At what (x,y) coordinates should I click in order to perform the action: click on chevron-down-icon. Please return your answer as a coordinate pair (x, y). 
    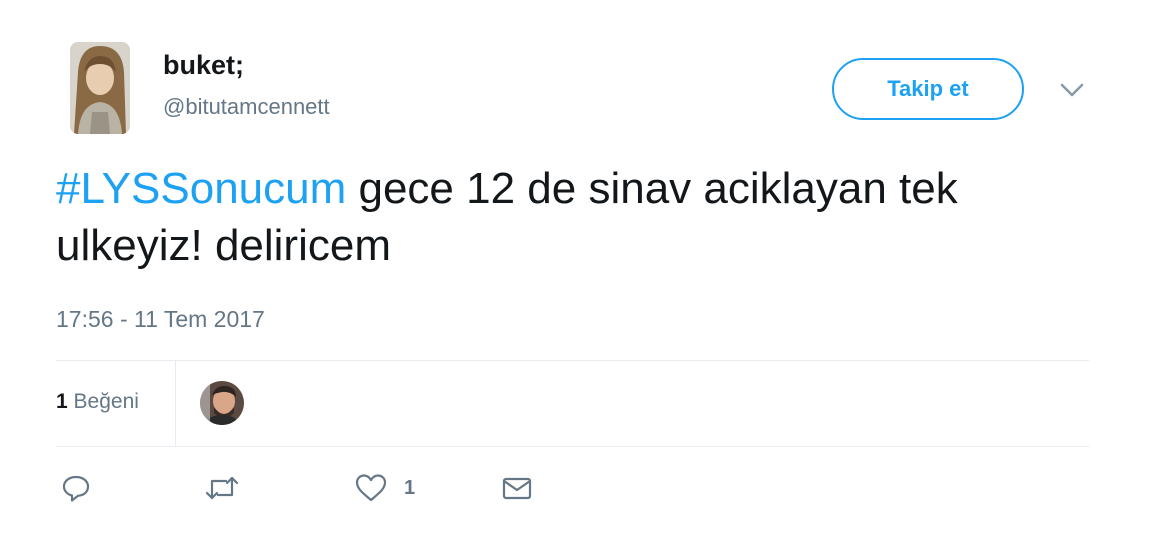
    Looking at the image, I should click on (1072, 90).